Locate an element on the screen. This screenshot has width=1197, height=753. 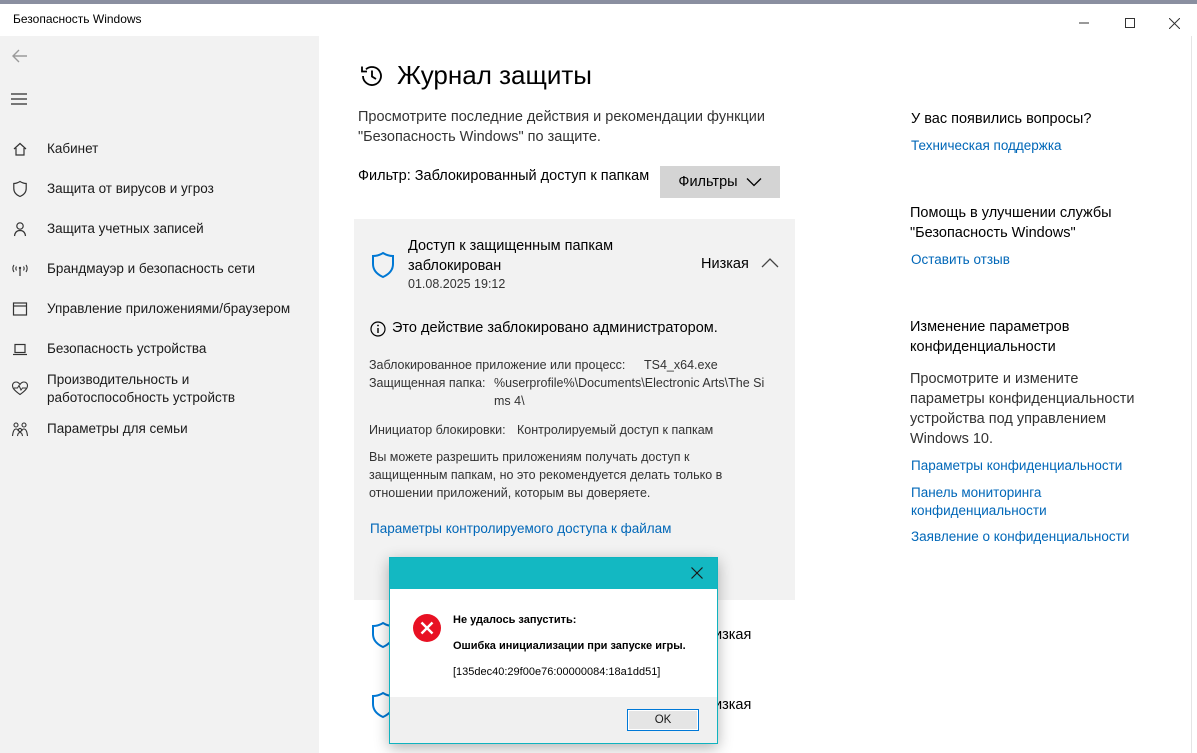
sidebar-item-label: Защита от вирусов и угроз is located at coordinates (130, 188).